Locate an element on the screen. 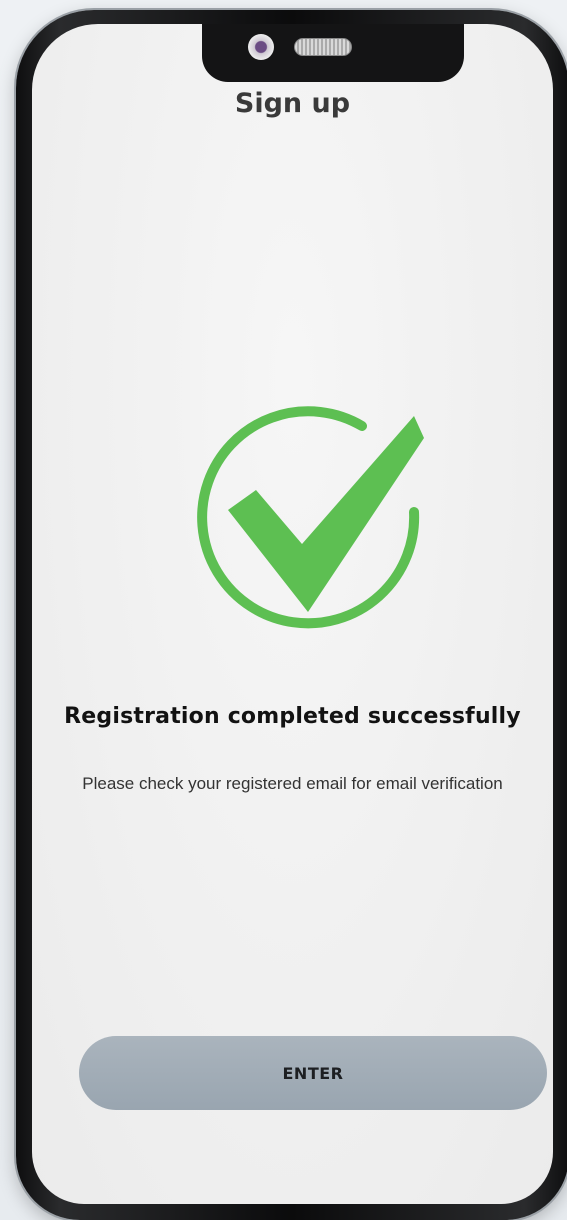 This screenshot has height=1220, width=567. phone-notch is located at coordinates (333, 53).